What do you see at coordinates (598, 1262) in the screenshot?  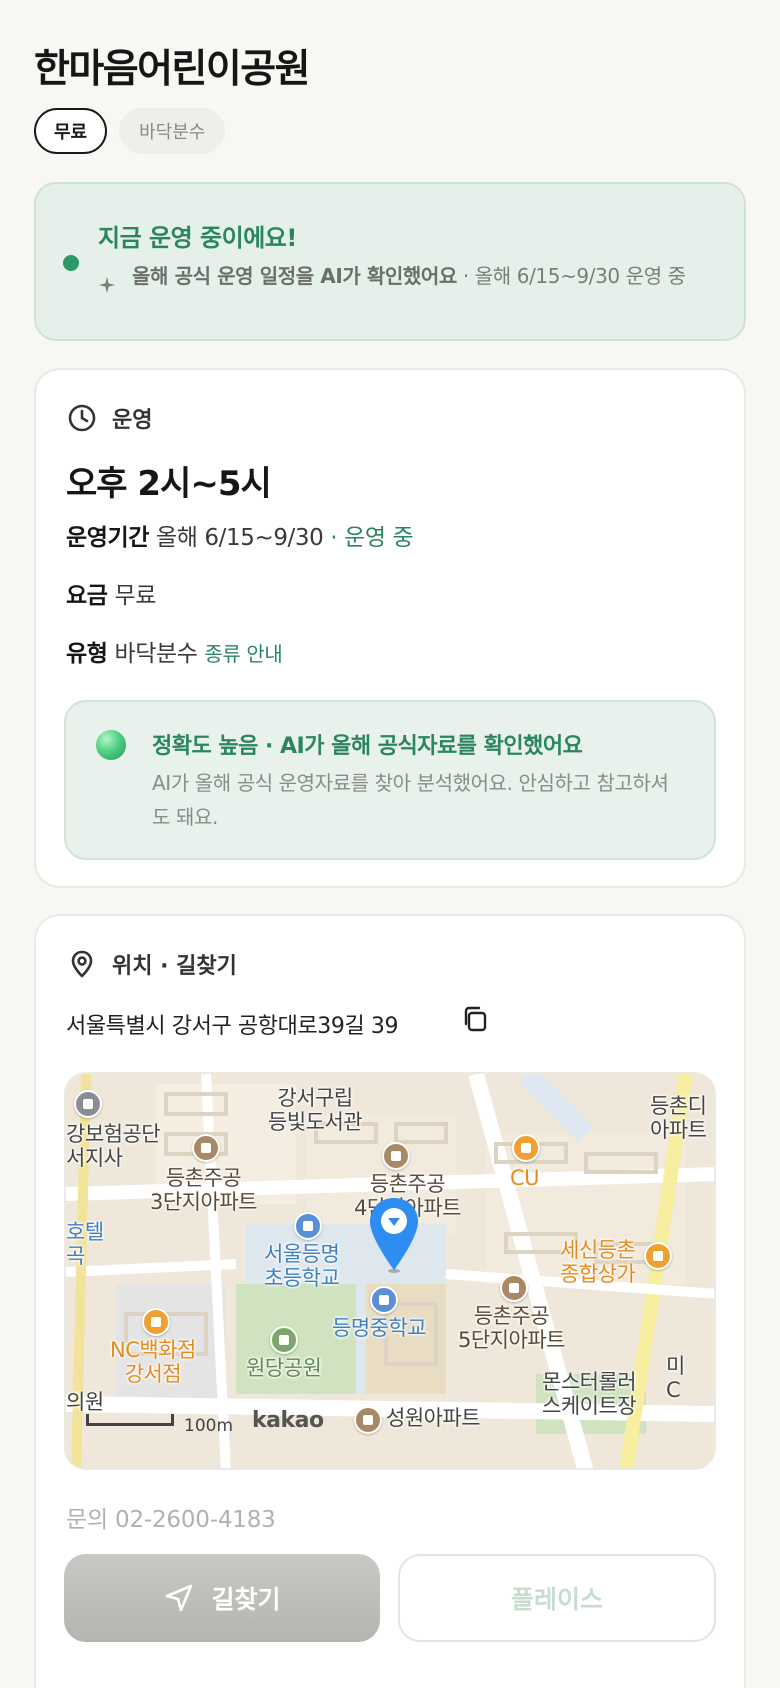 I see `map-label-market: 세신등촌 종합상가` at bounding box center [598, 1262].